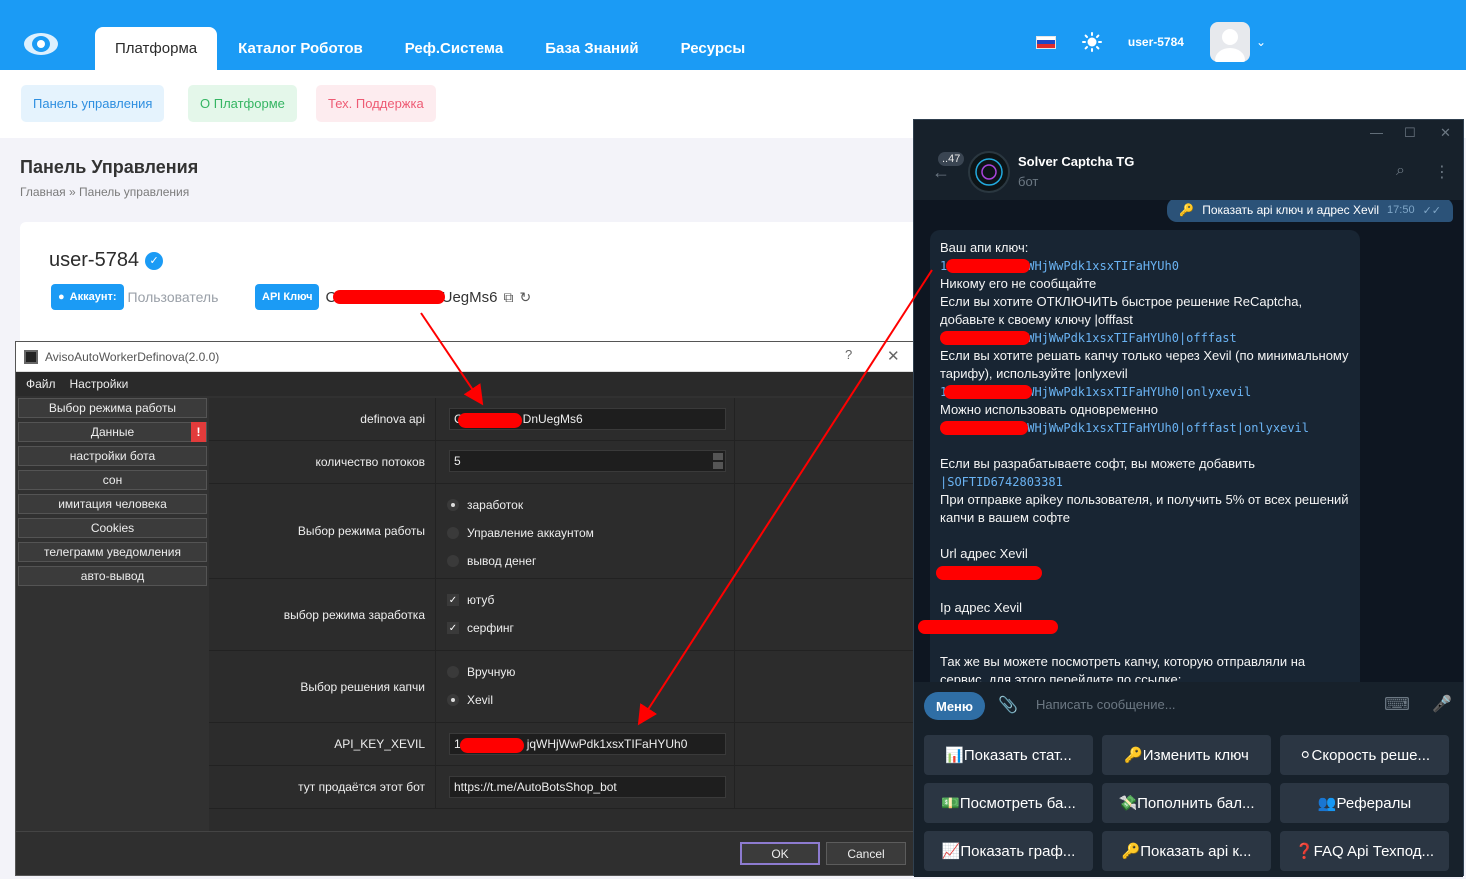 The width and height of the screenshot is (1466, 879). Describe the element at coordinates (587, 787) in the screenshot. I see `input-shop-url: https://t.me/AutoBotsShop_bot` at that location.